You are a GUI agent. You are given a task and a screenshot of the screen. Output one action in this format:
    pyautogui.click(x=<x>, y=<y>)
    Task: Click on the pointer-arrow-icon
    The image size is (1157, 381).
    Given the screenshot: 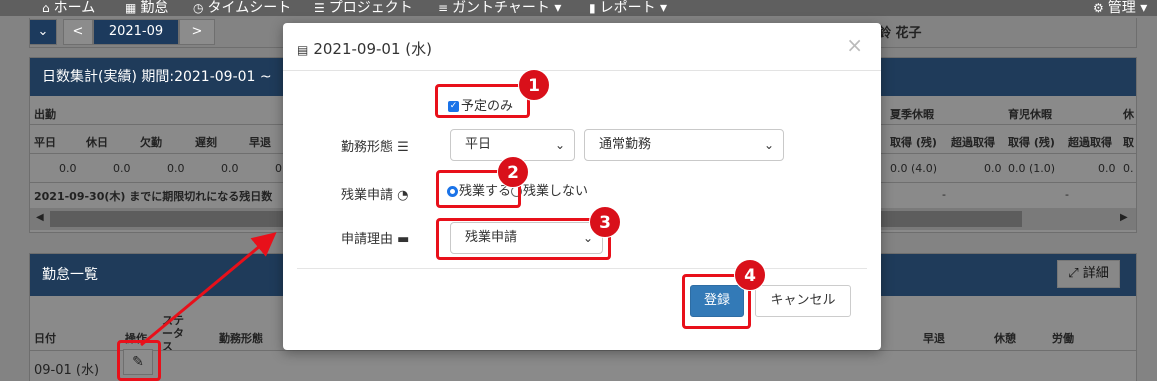 What is the action you would take?
    pyautogui.click(x=208, y=289)
    